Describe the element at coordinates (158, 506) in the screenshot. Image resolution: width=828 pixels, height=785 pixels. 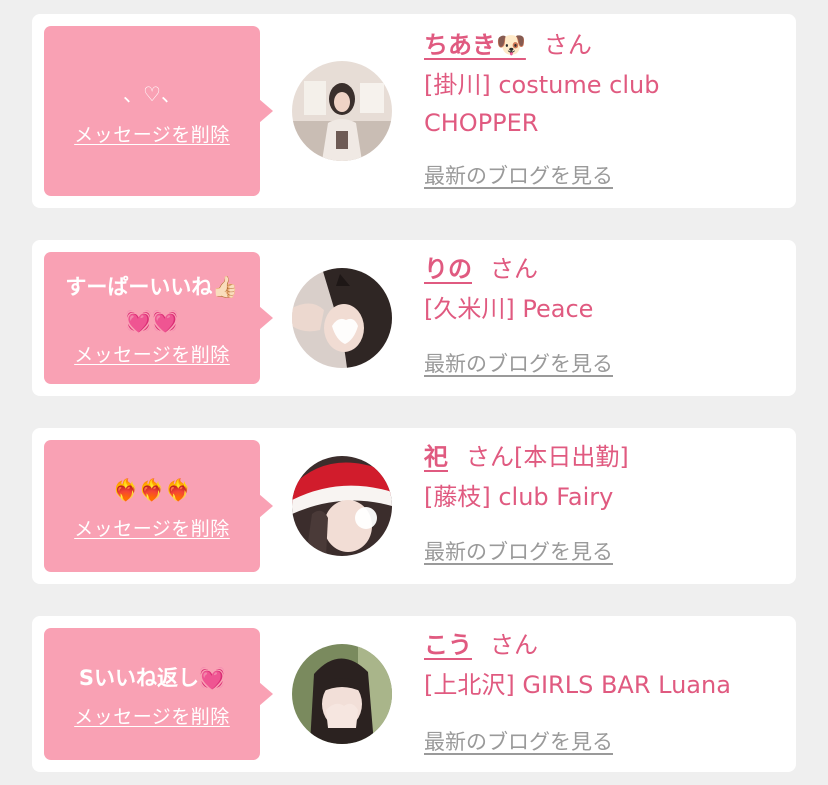
I see `message-bubble: ❤️‍🔥❤️‍🔥❤️‍🔥 メッセージを削除` at that location.